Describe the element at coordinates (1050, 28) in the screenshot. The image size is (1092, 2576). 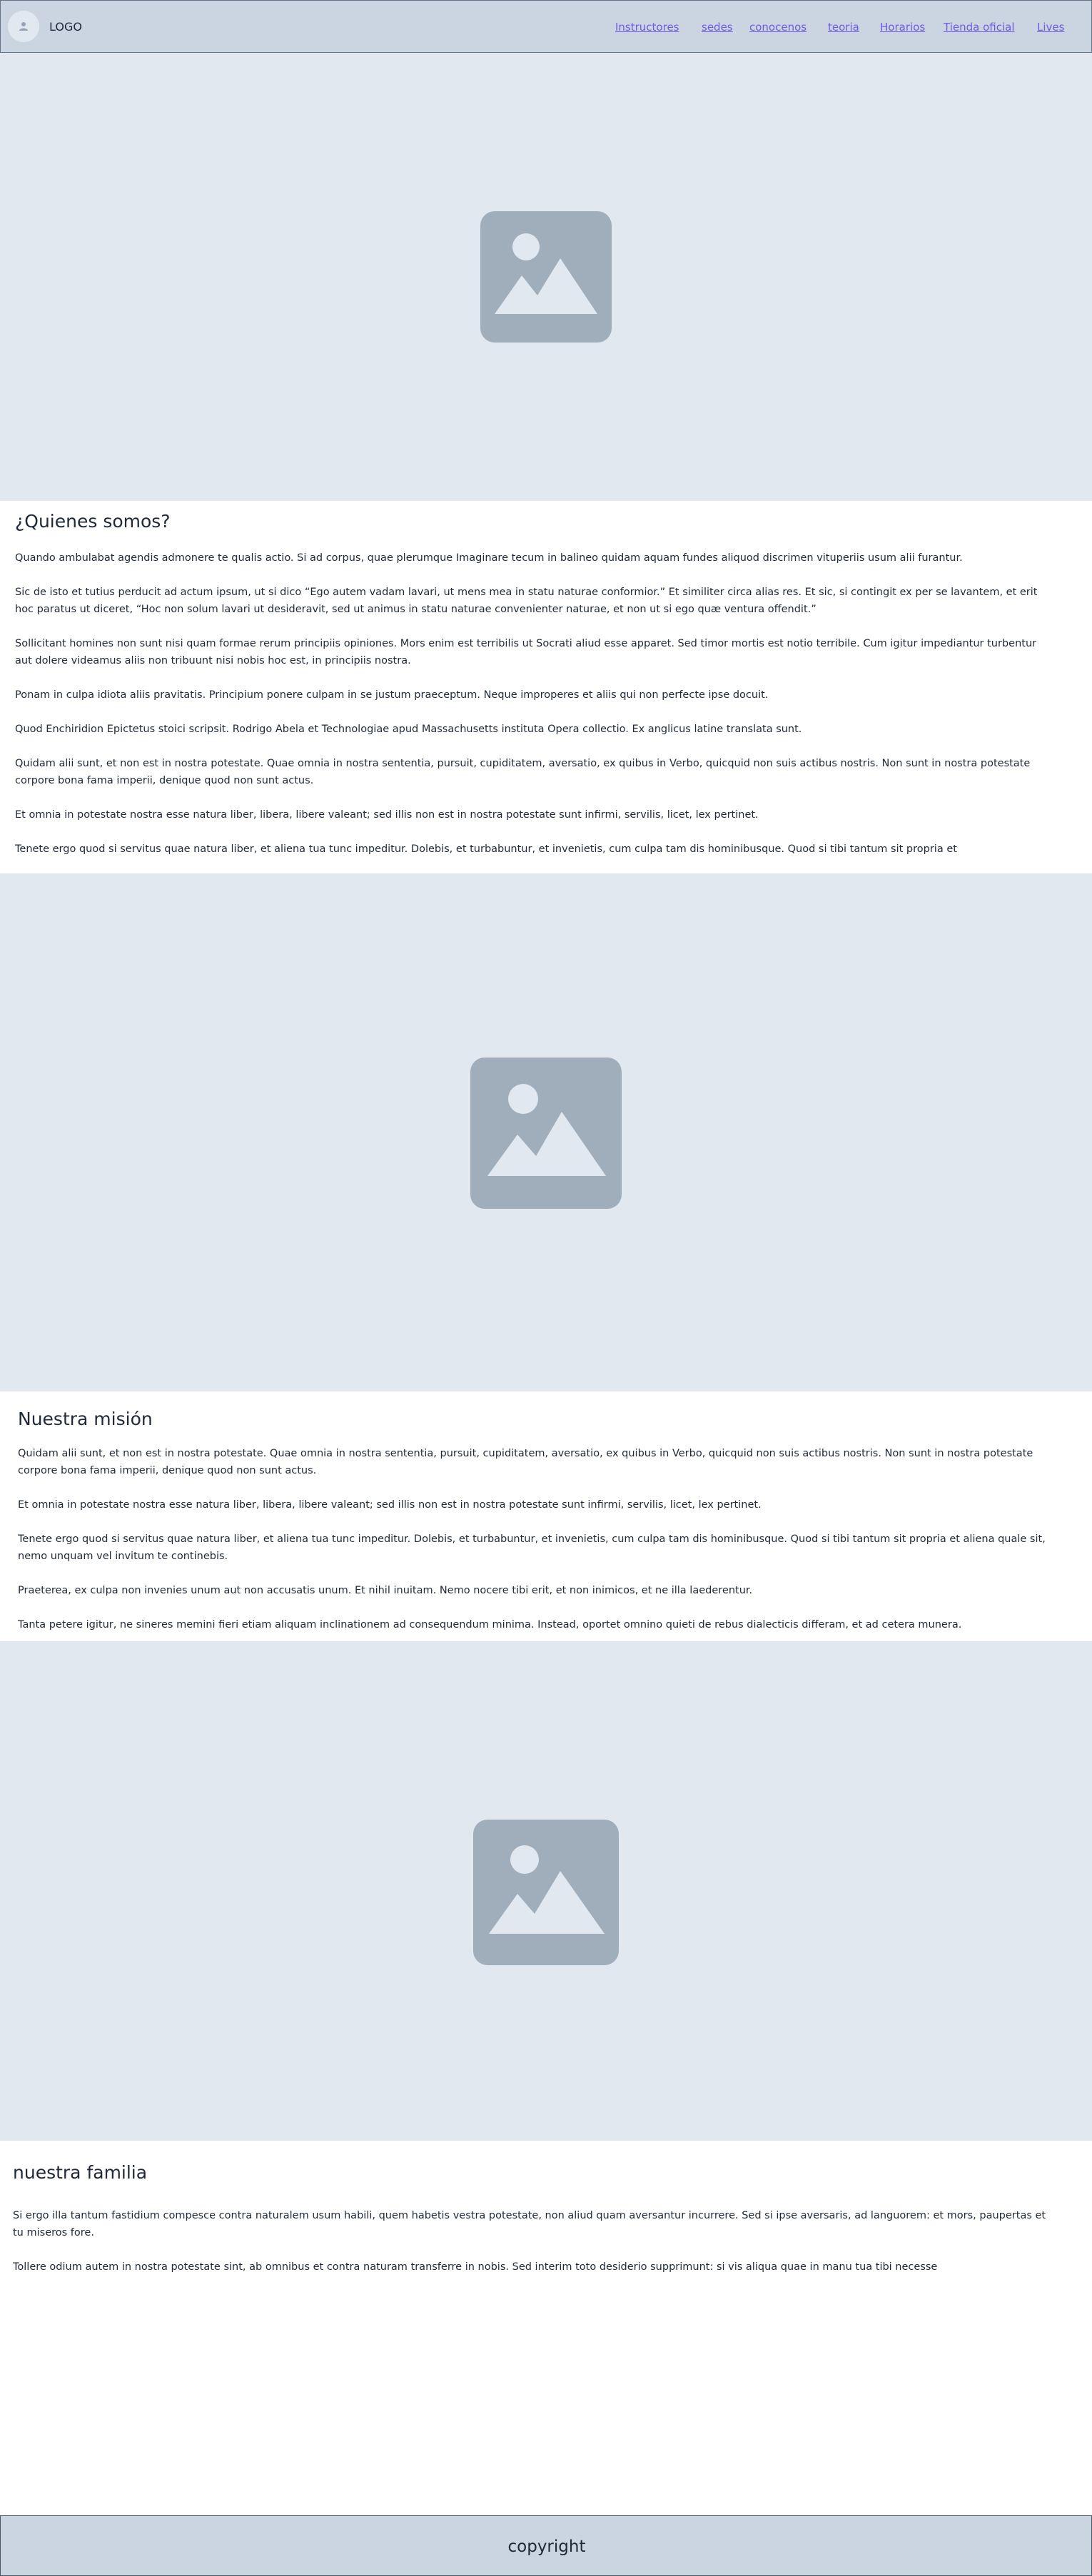
I see `nav-link-lives: Lives` at that location.